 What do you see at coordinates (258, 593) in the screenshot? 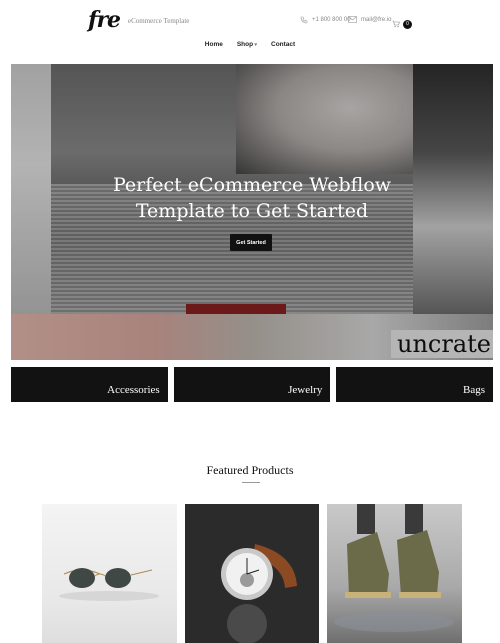
I see `watch-image` at bounding box center [258, 593].